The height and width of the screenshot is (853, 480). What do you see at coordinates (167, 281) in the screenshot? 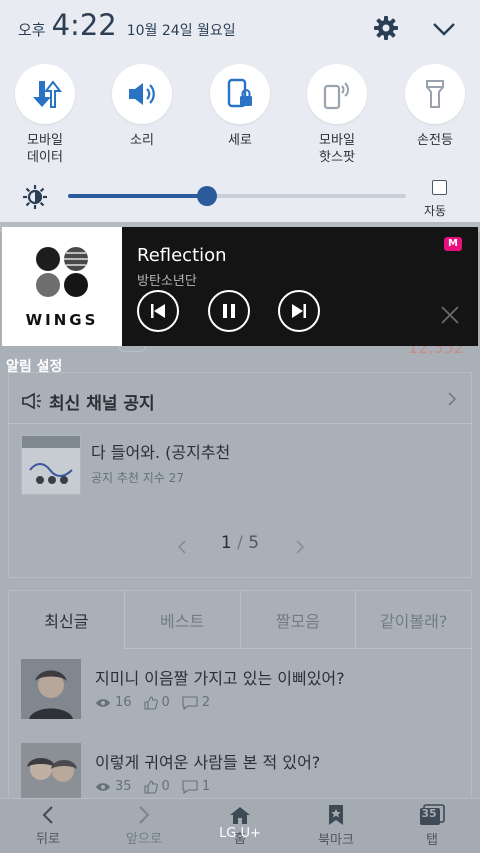
I see `song-artist: 방탄소년단` at bounding box center [167, 281].